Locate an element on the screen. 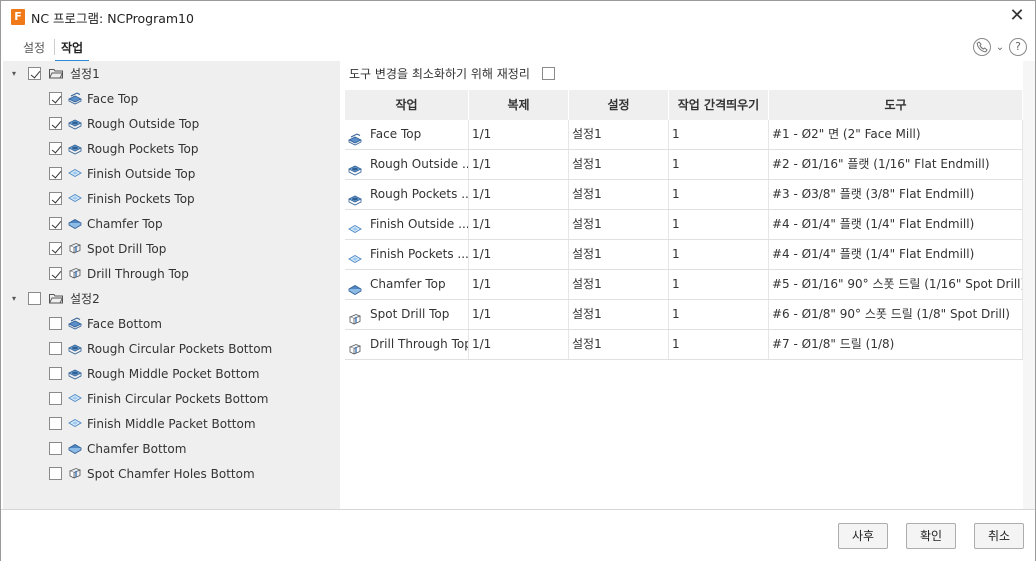 This screenshot has height=561, width=1036. column-header-setup: 설정 is located at coordinates (619, 105).